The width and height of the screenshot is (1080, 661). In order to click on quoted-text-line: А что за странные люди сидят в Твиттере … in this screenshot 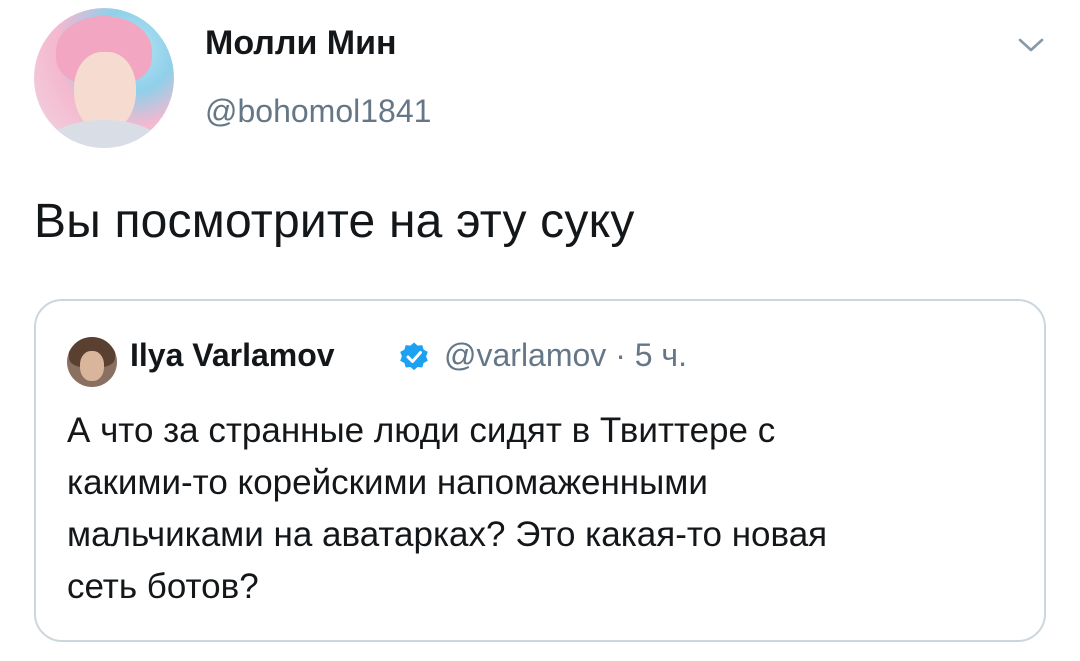, I will do `click(421, 430)`.